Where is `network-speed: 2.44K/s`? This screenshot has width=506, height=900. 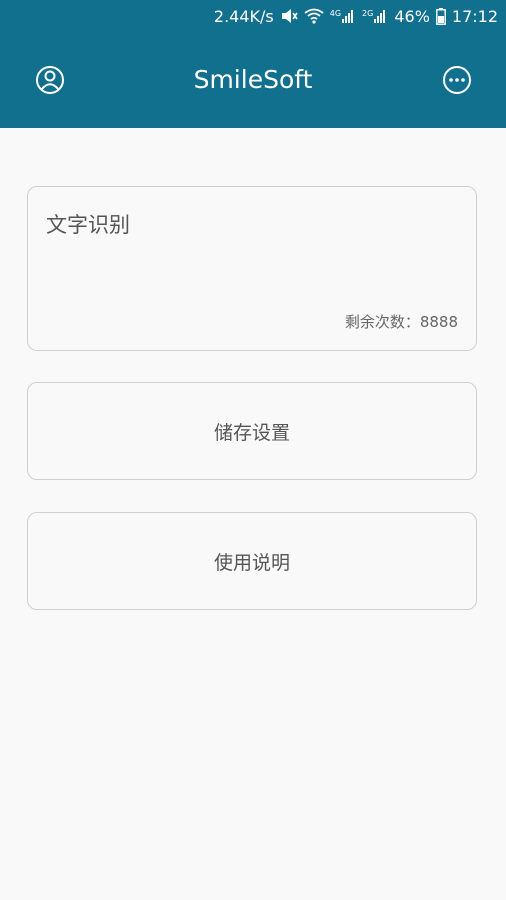 network-speed: 2.44K/s is located at coordinates (243, 16).